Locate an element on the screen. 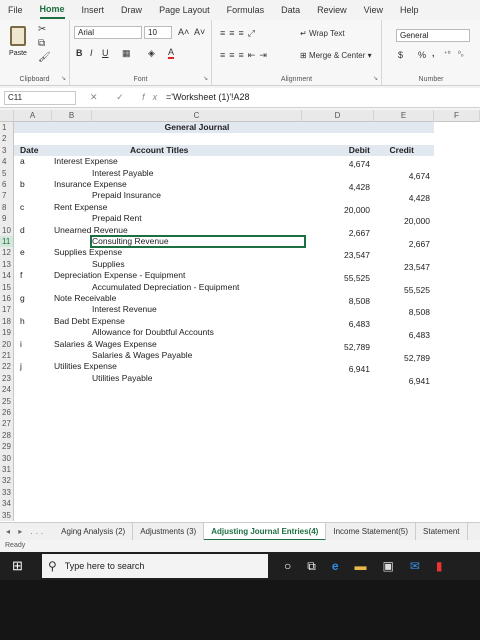  cell-account-title: Depreciation Expense - Equipment is located at coordinates (119, 275).